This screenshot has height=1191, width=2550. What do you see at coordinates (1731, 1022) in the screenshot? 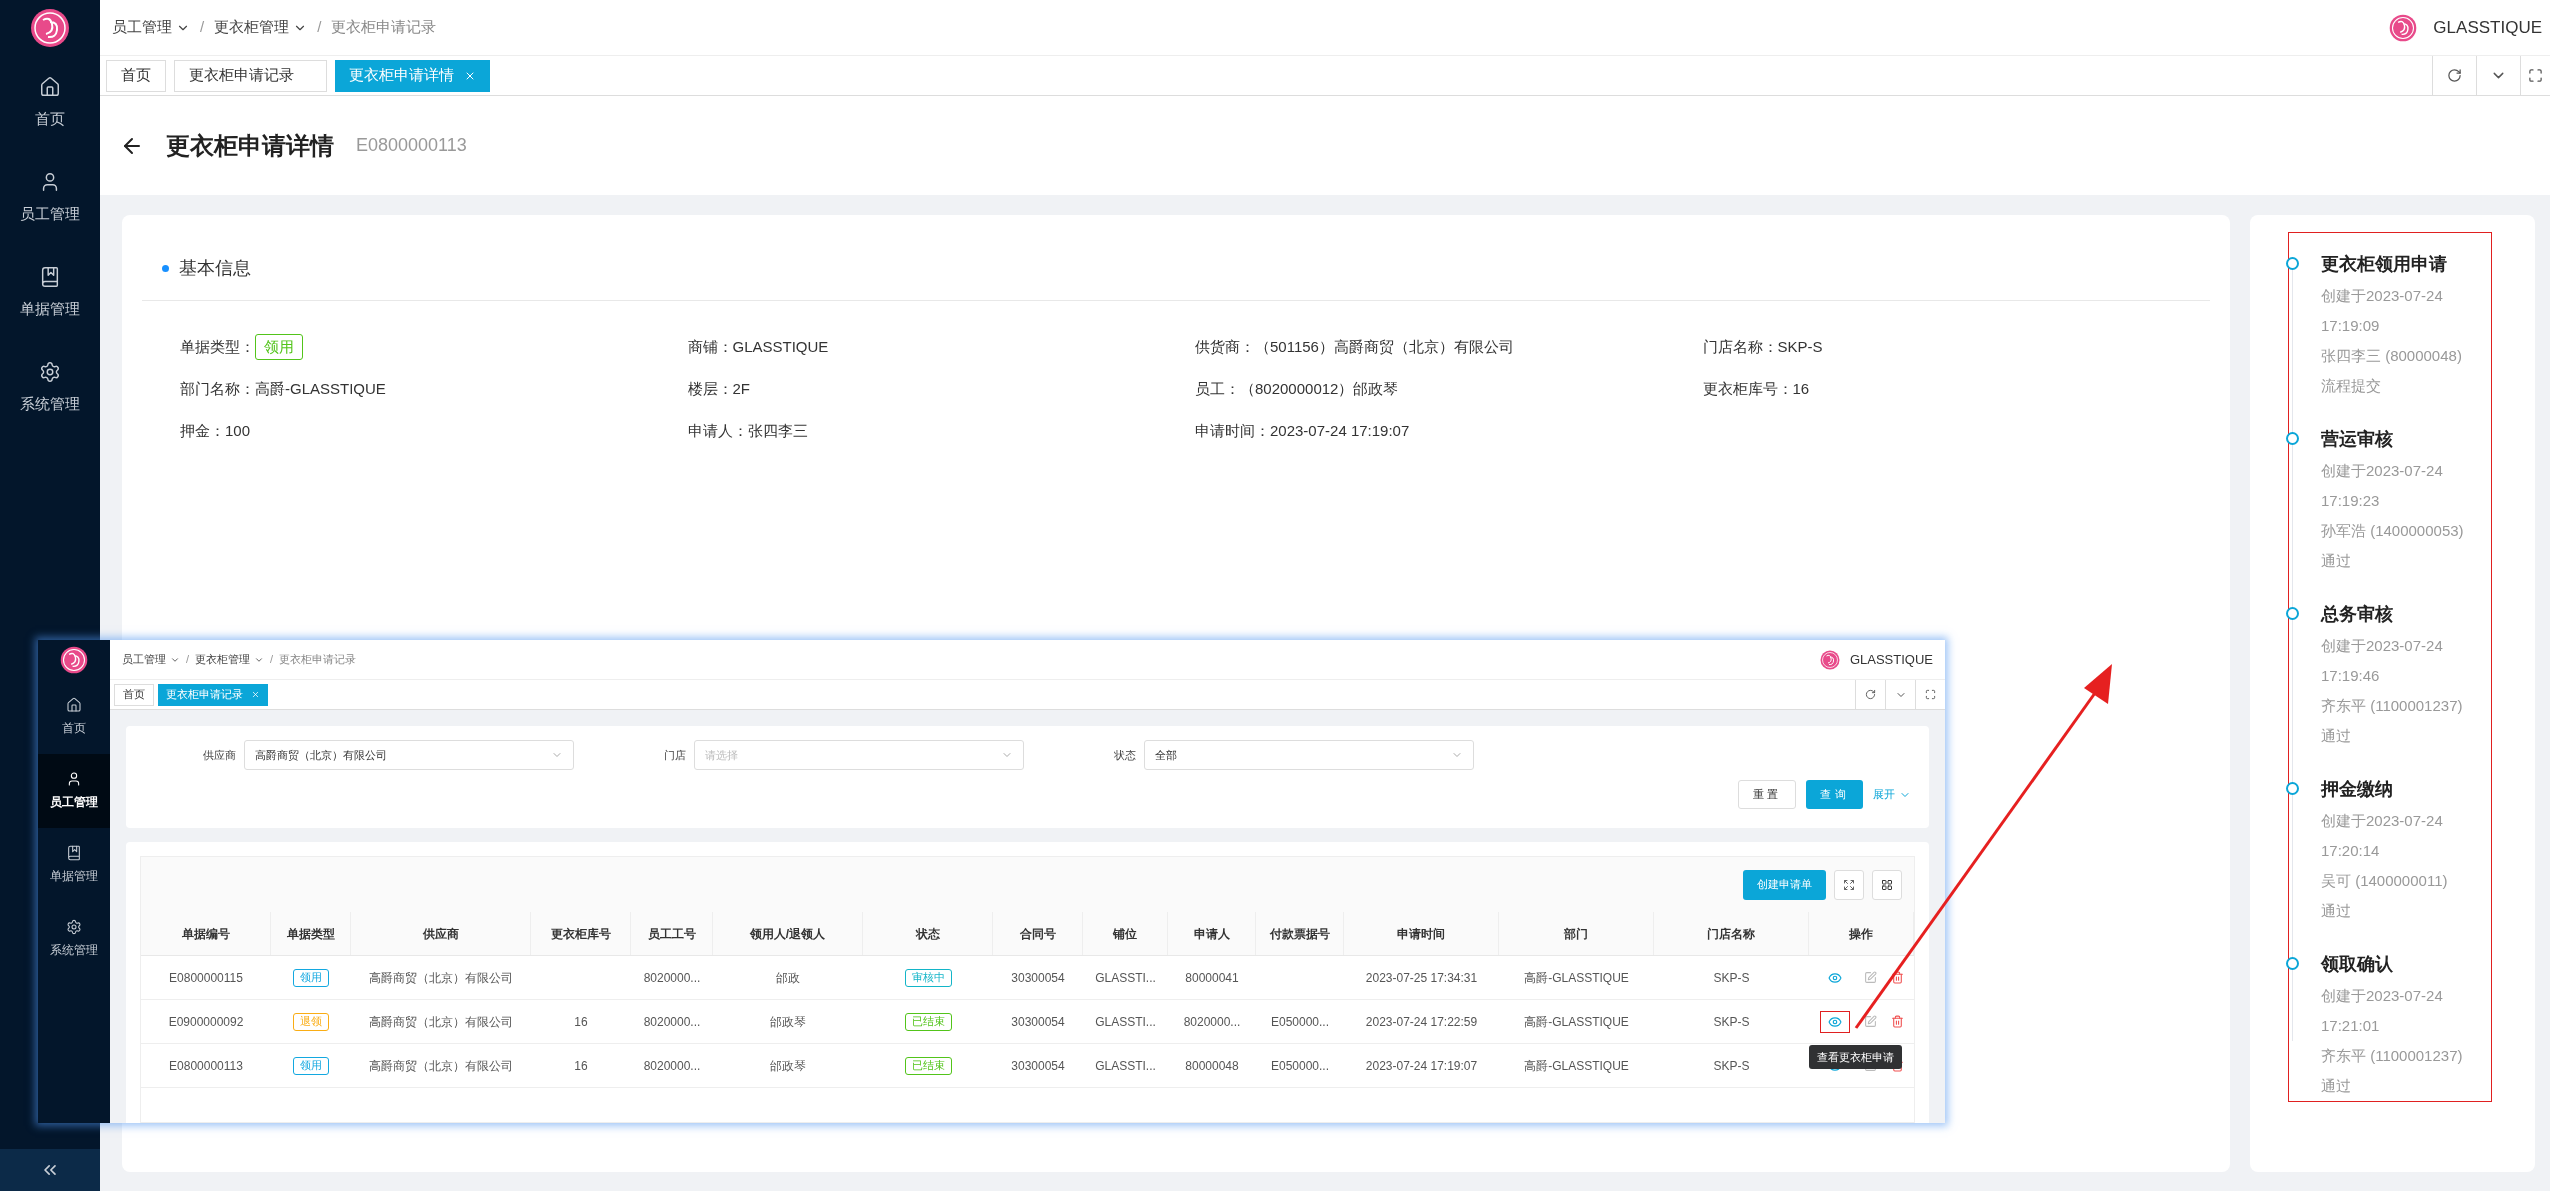
I see `table-cell-text: SKP-S` at bounding box center [1731, 1022].